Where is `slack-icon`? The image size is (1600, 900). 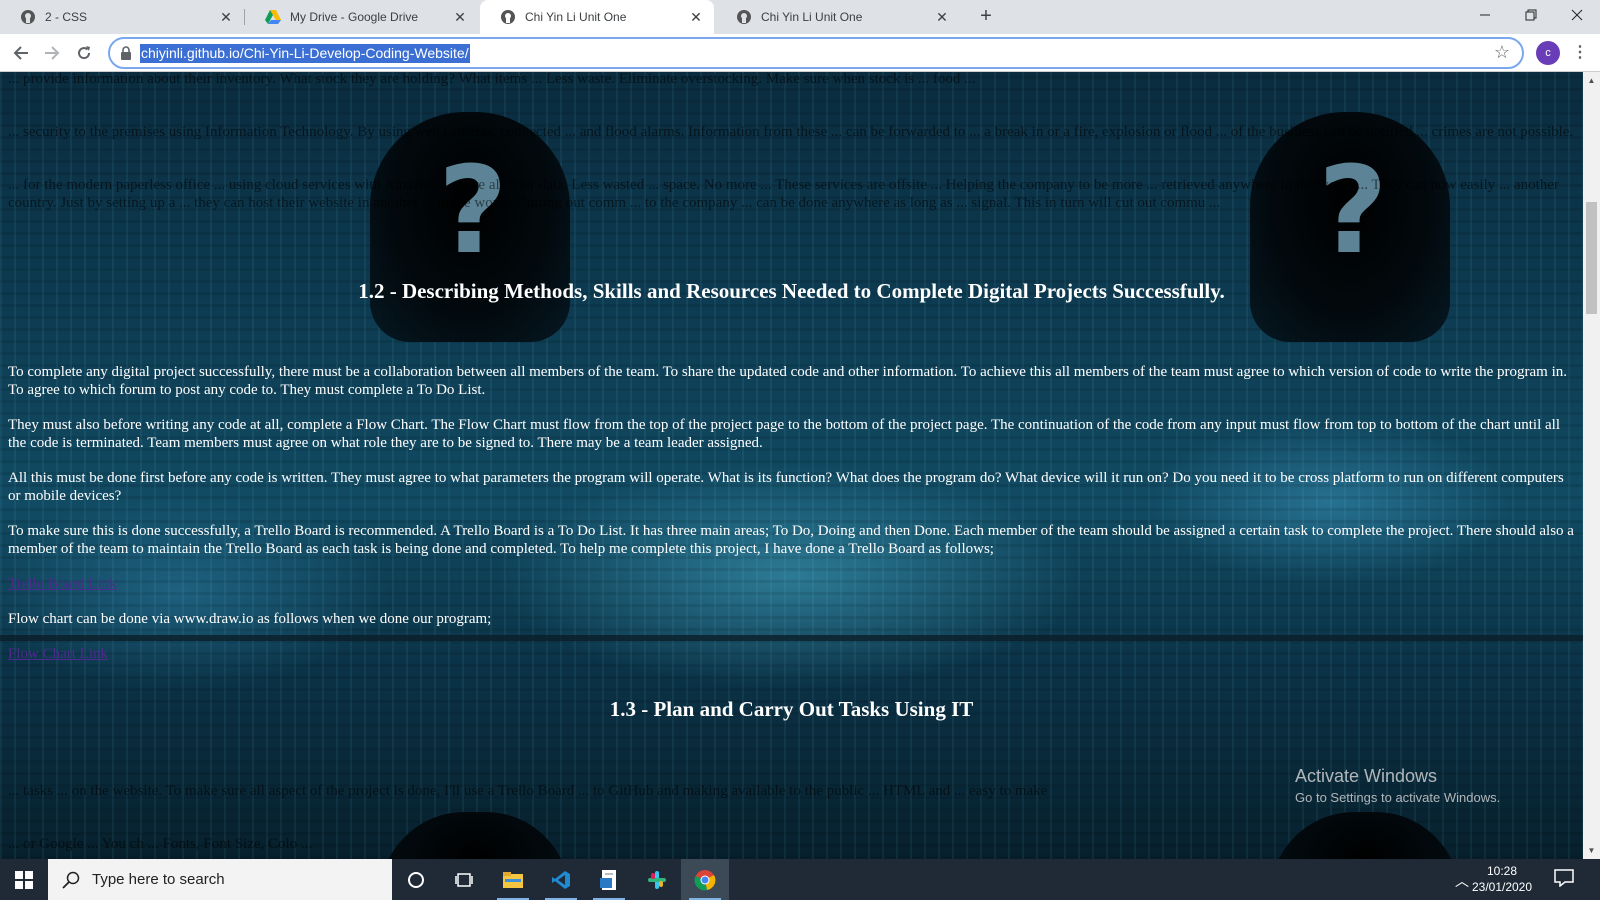
slack-icon is located at coordinates (657, 879).